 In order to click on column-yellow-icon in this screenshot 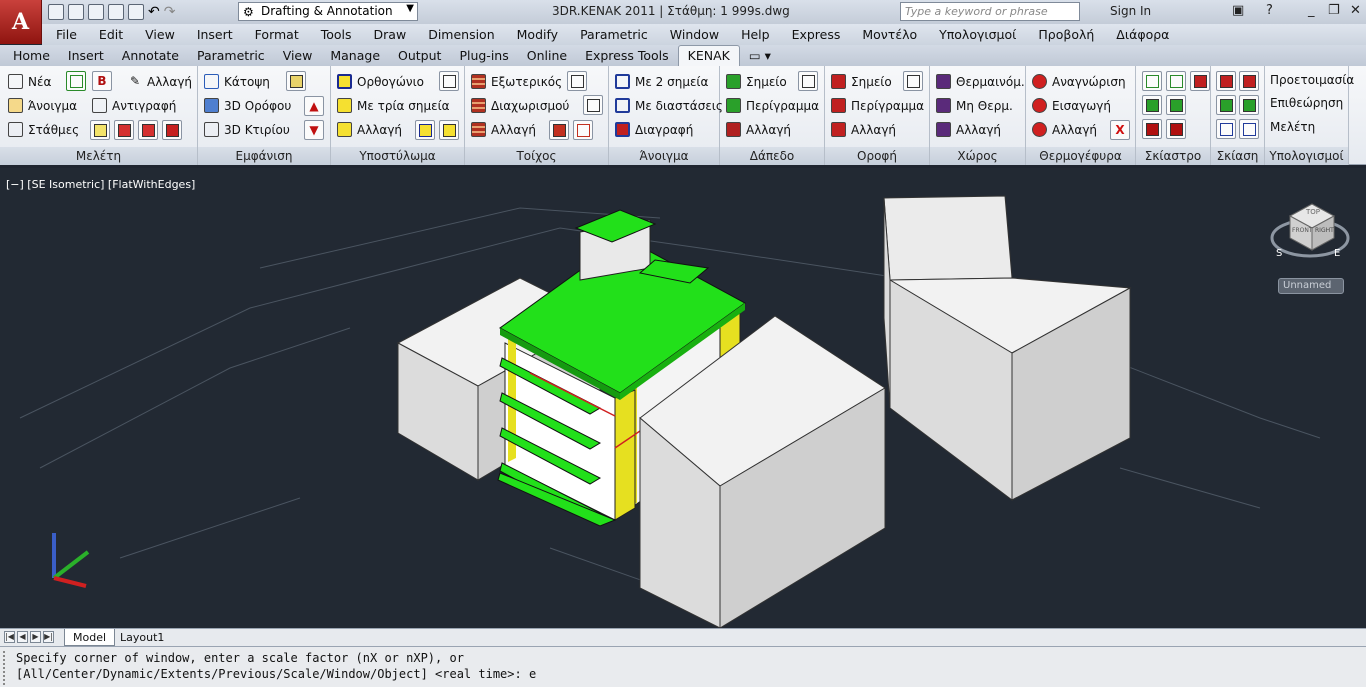, I will do `click(425, 130)`.